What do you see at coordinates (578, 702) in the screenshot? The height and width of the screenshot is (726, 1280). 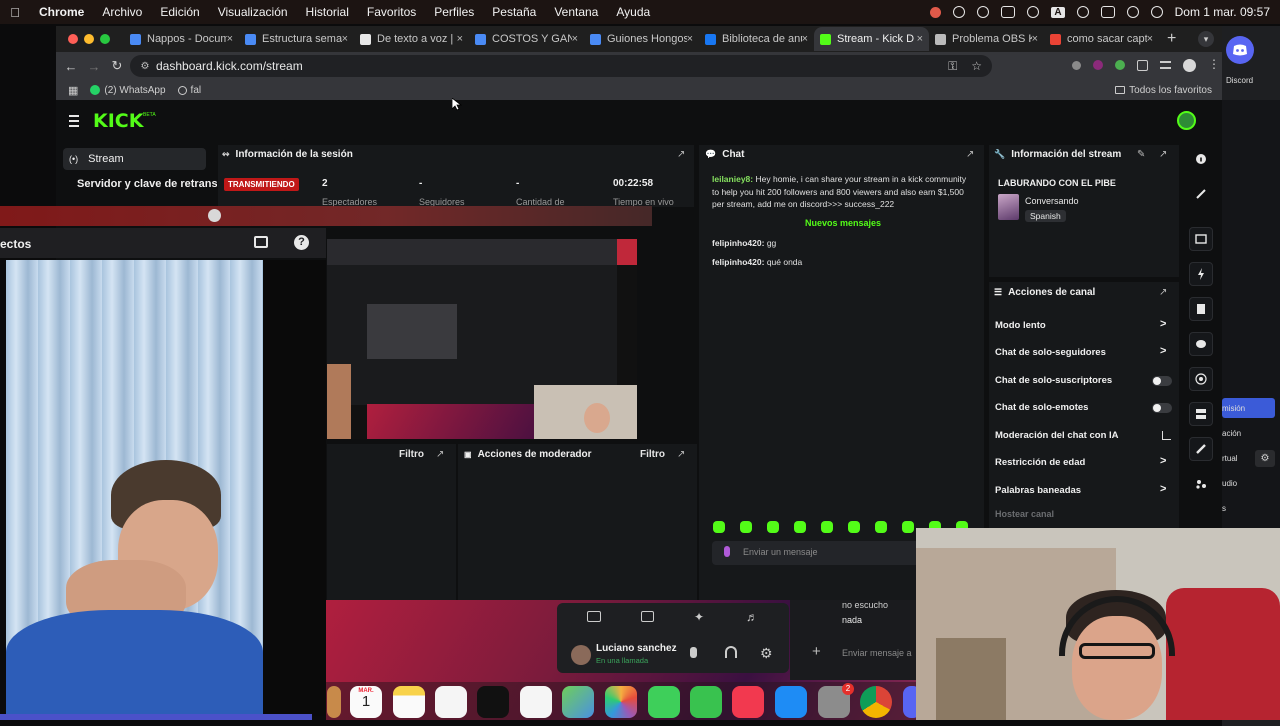 I see `maps-icon` at bounding box center [578, 702].